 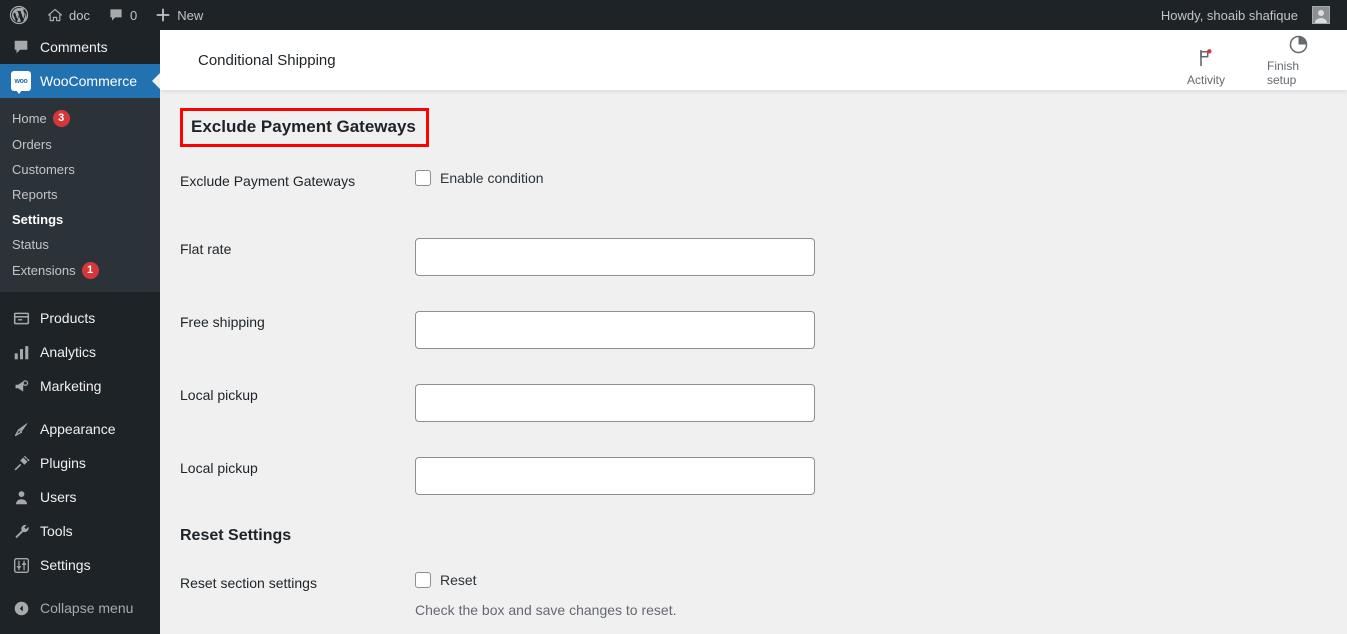 What do you see at coordinates (21, 463) in the screenshot?
I see `plugins-icon` at bounding box center [21, 463].